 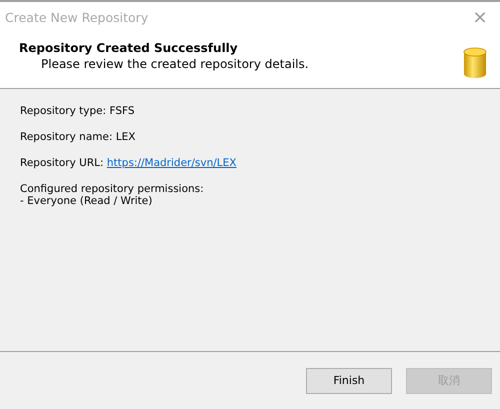 I want to click on detail-text: Repository type: FSFS, so click(x=78, y=111).